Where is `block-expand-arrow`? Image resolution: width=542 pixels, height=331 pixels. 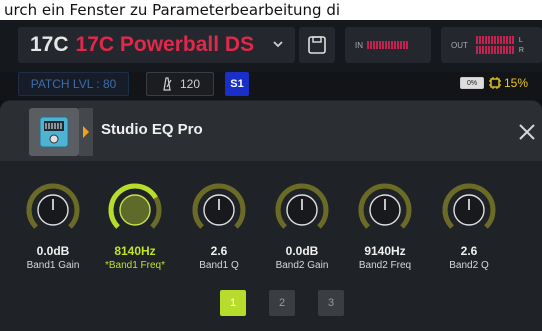
block-expand-arrow is located at coordinates (86, 132).